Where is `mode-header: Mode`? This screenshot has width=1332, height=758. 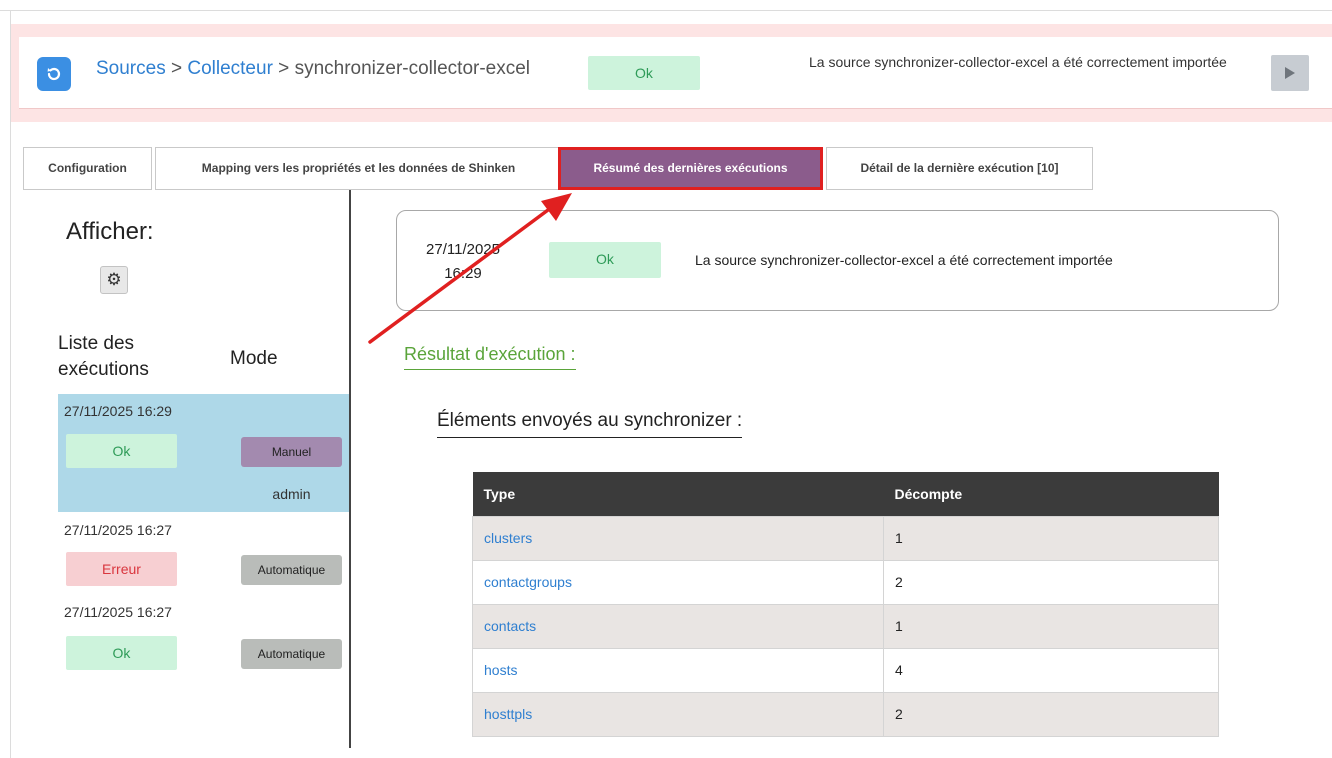 mode-header: Mode is located at coordinates (254, 358).